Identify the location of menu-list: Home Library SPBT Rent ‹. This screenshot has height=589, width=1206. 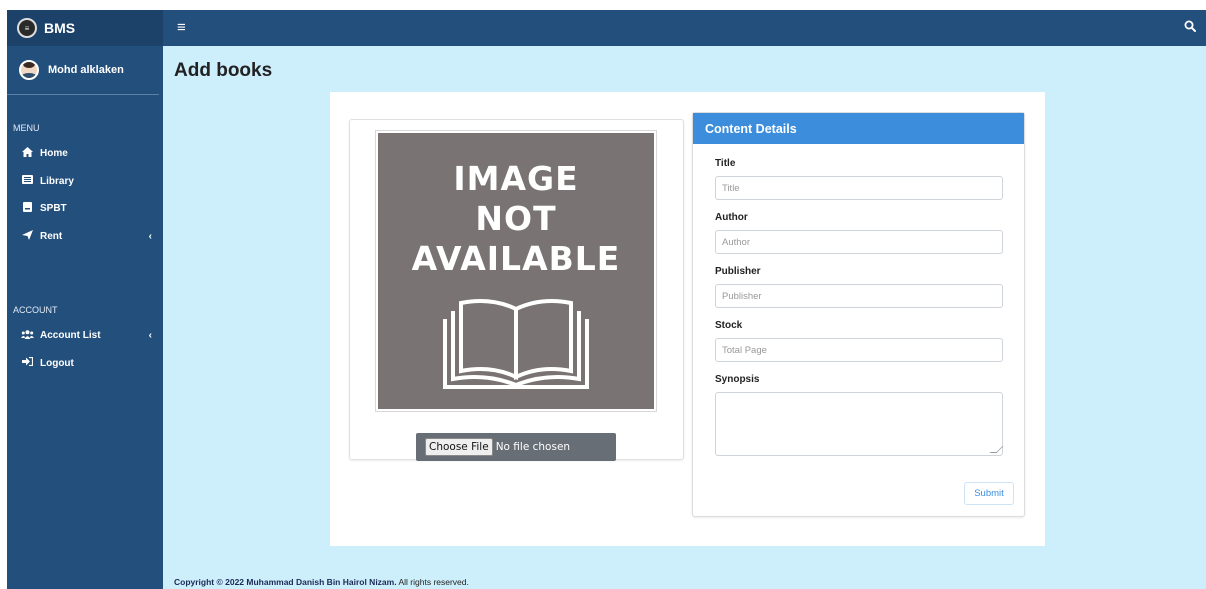
(85, 195).